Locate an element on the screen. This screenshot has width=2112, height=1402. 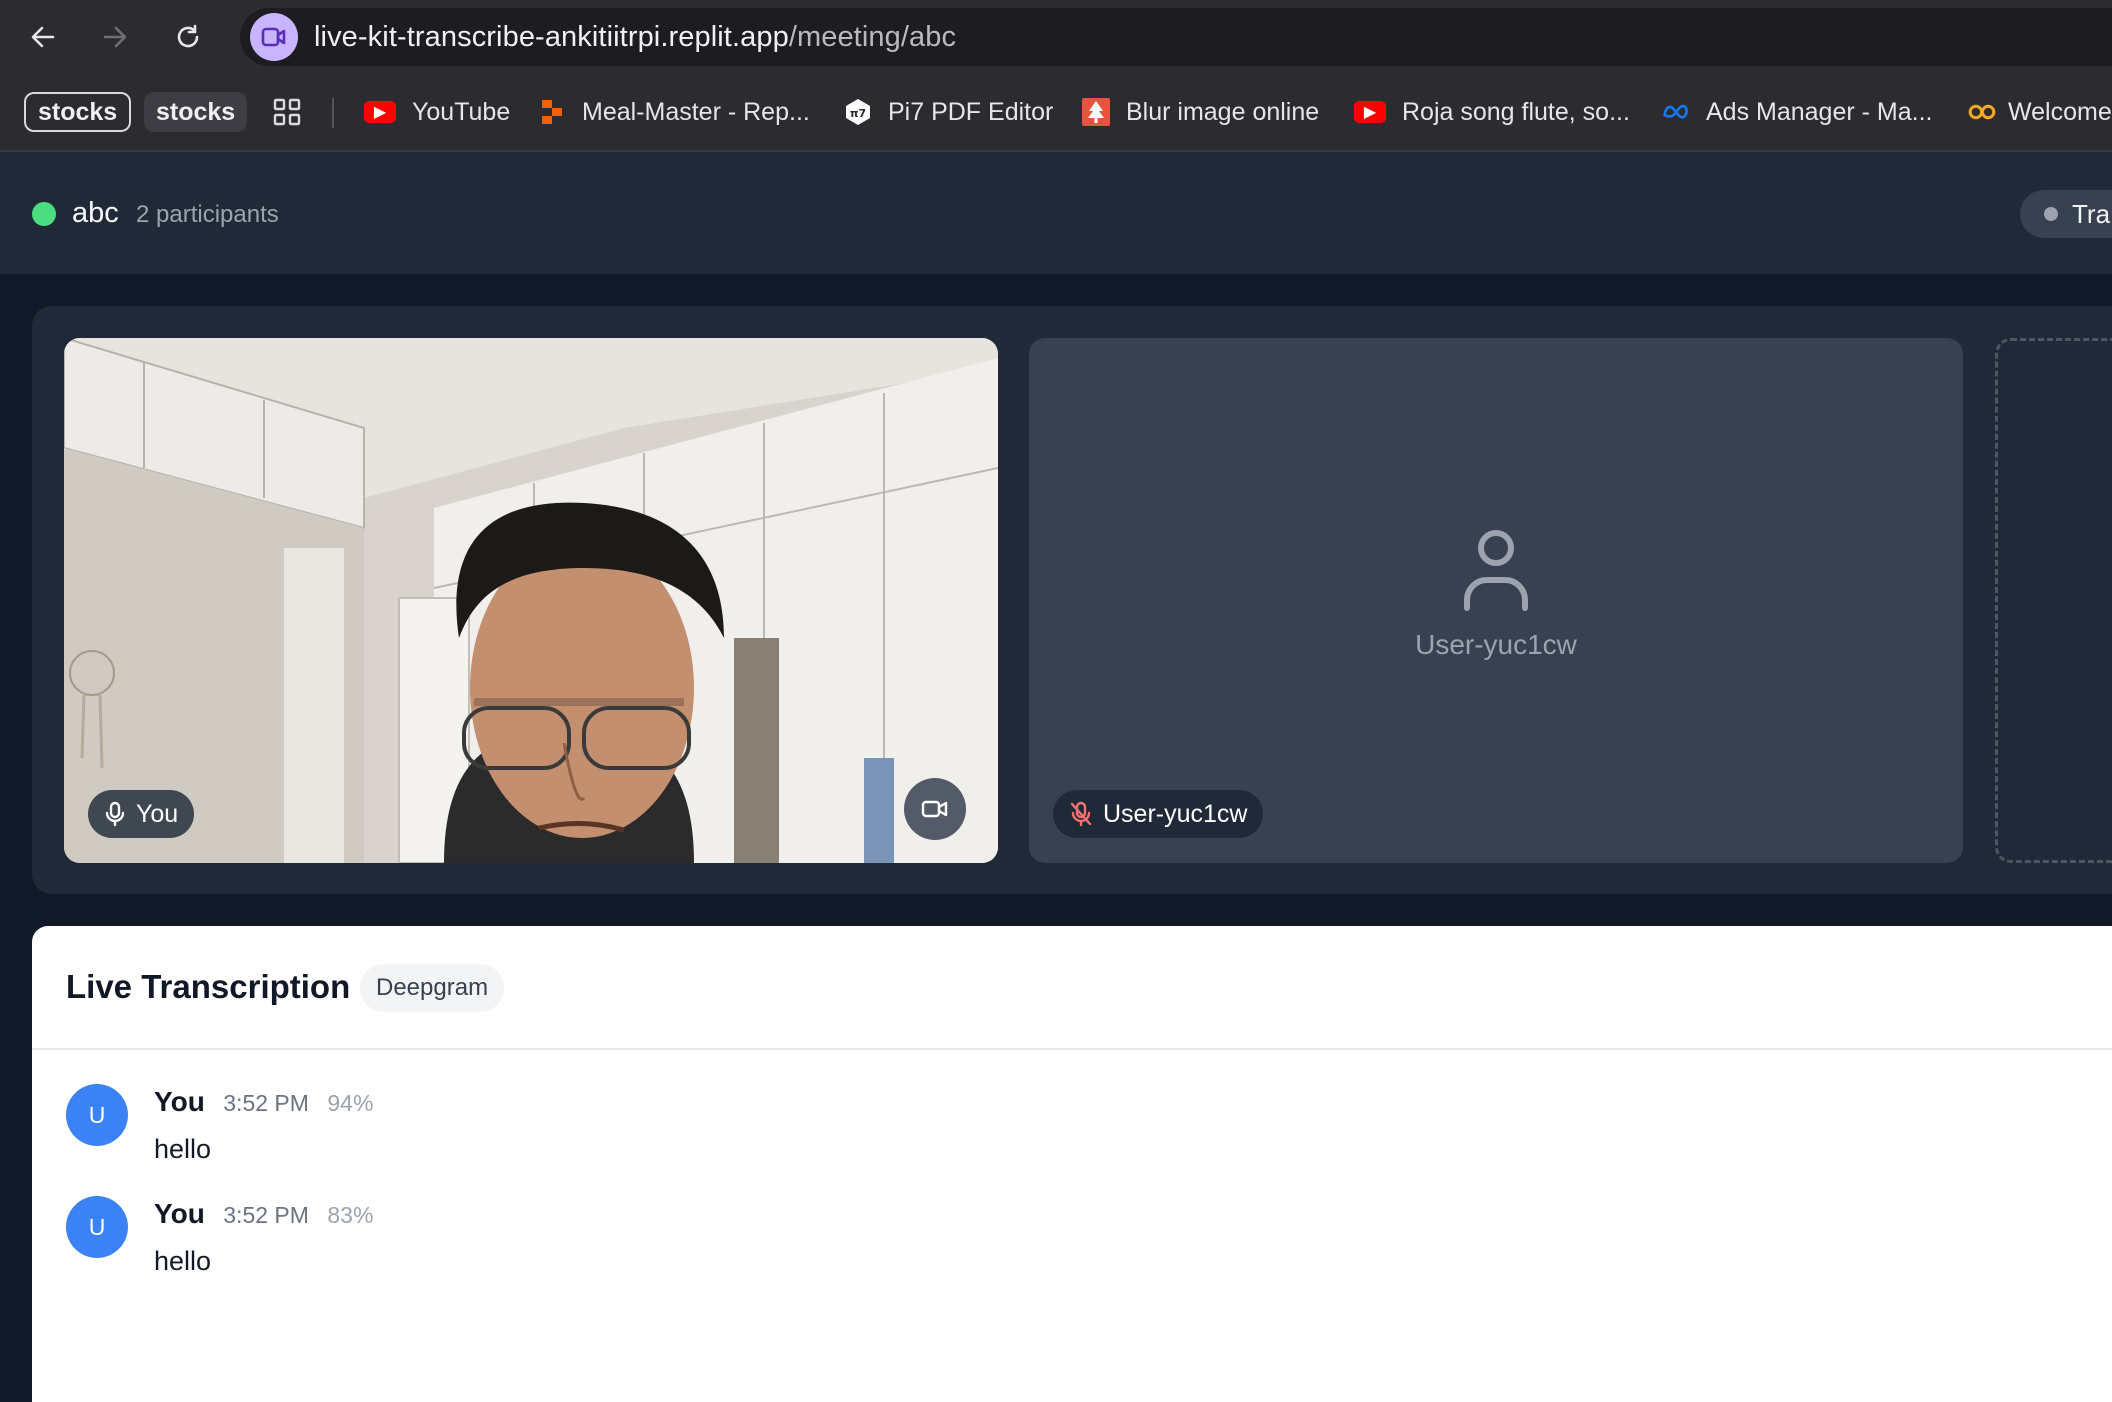
microphone-muted-icon is located at coordinates (1081, 814).